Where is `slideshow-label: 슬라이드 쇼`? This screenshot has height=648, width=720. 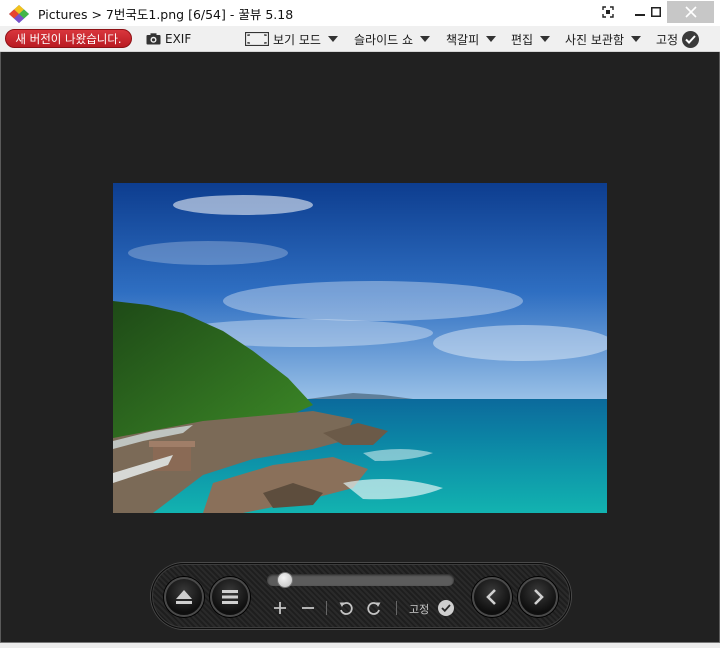 slideshow-label: 슬라이드 쇼 is located at coordinates (384, 39).